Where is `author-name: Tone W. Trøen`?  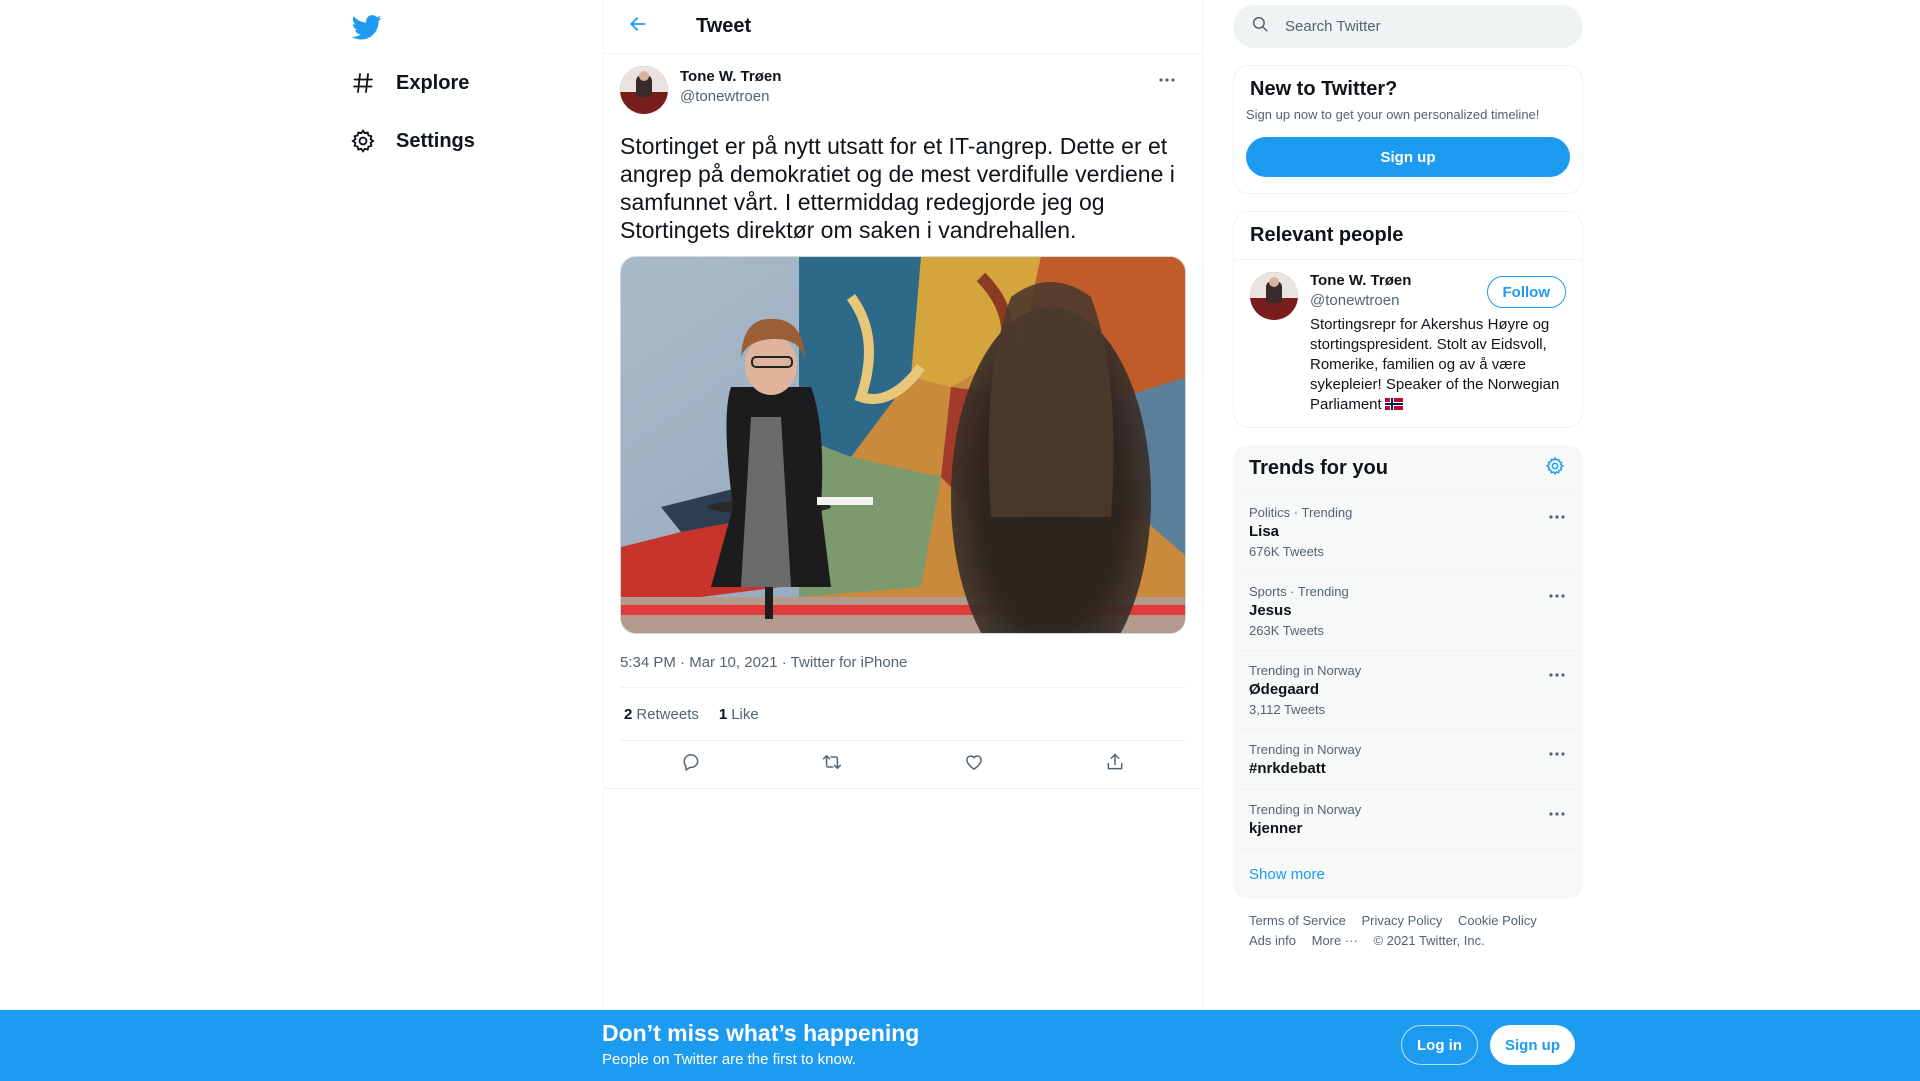 author-name: Tone W. Trøen is located at coordinates (730, 76).